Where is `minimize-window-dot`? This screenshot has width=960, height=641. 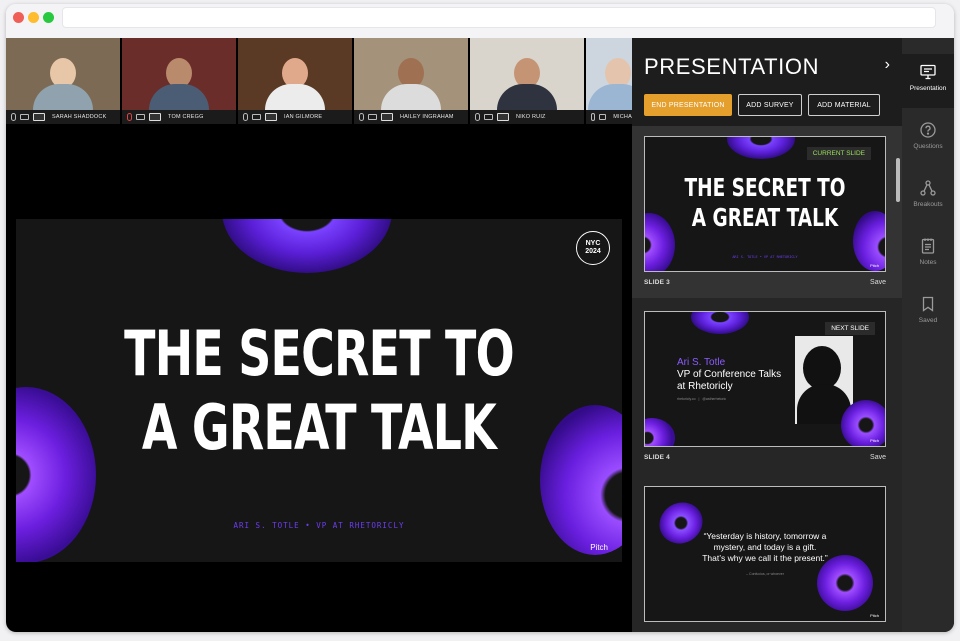 minimize-window-dot is located at coordinates (33, 17).